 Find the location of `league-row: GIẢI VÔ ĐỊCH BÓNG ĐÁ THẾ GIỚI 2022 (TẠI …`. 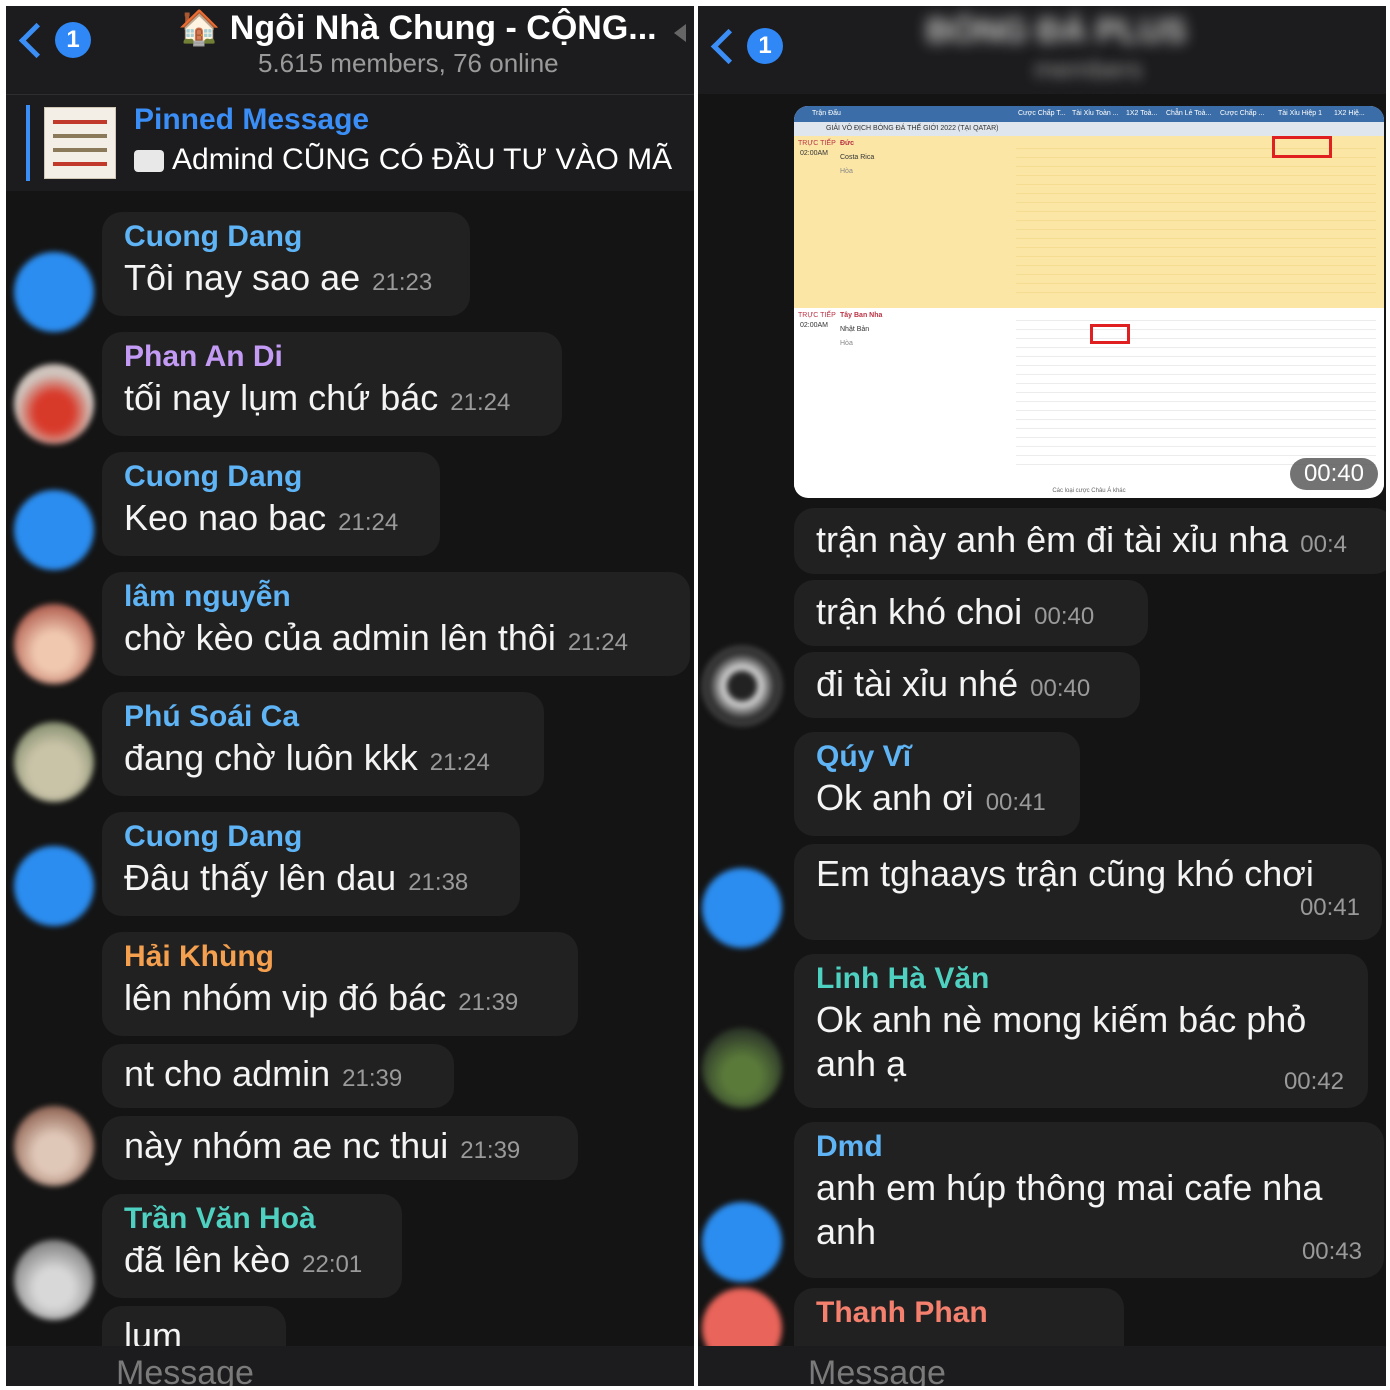

league-row: GIẢI VÔ ĐỊCH BÓNG ĐÁ THẾ GIỚI 2022 (TẠI … is located at coordinates (1089, 129).